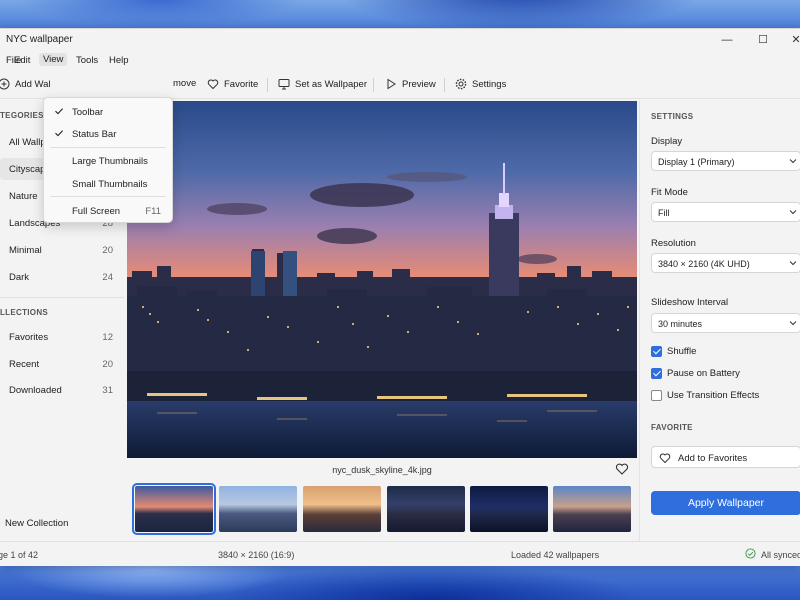 The height and width of the screenshot is (600, 800). Describe the element at coordinates (690, 302) in the screenshot. I see `interval-label: Slideshow Interval` at that location.